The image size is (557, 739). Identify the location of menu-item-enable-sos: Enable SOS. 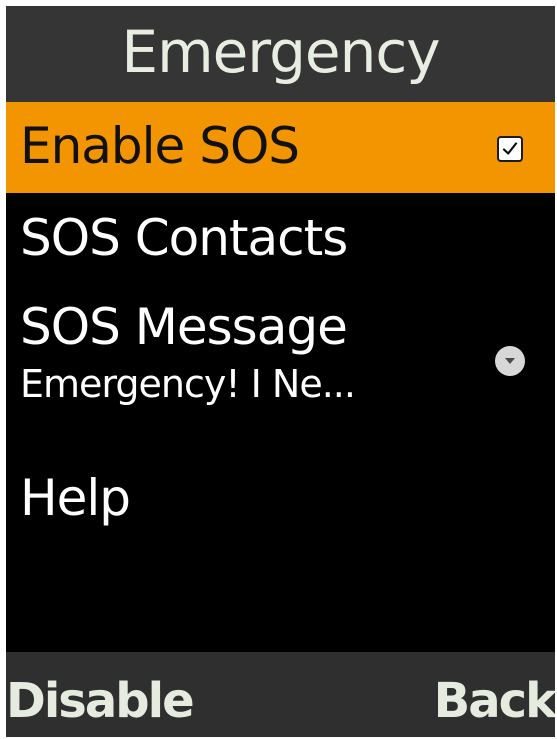
(280, 147).